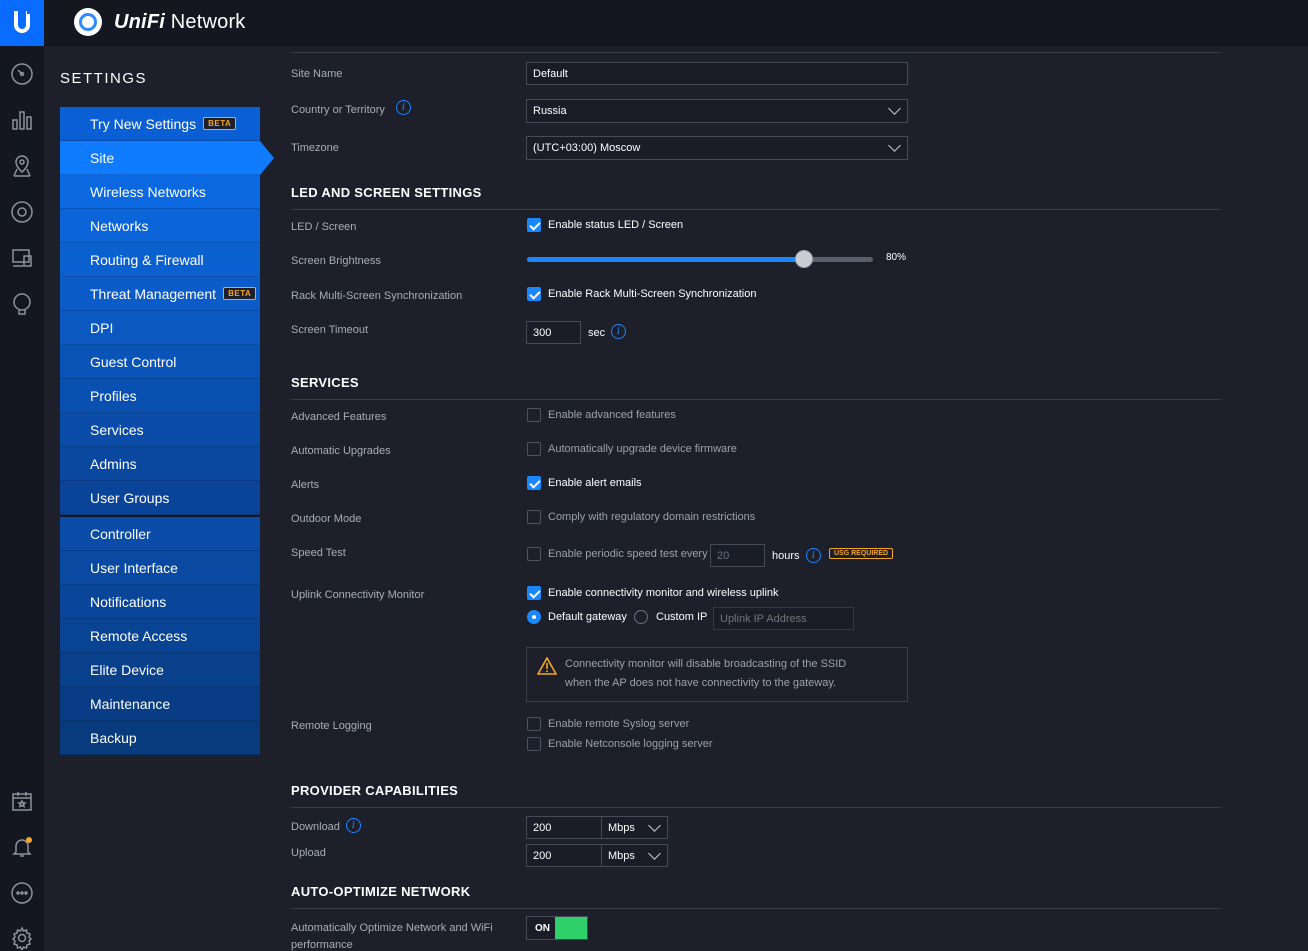 The width and height of the screenshot is (1308, 951). What do you see at coordinates (564, 827) in the screenshot?
I see `download-input: 200` at bounding box center [564, 827].